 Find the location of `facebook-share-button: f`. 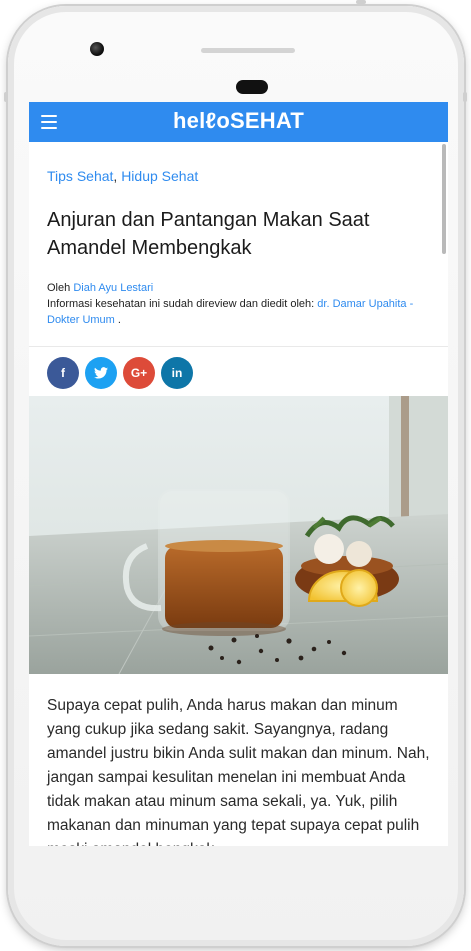

facebook-share-button: f is located at coordinates (63, 373).